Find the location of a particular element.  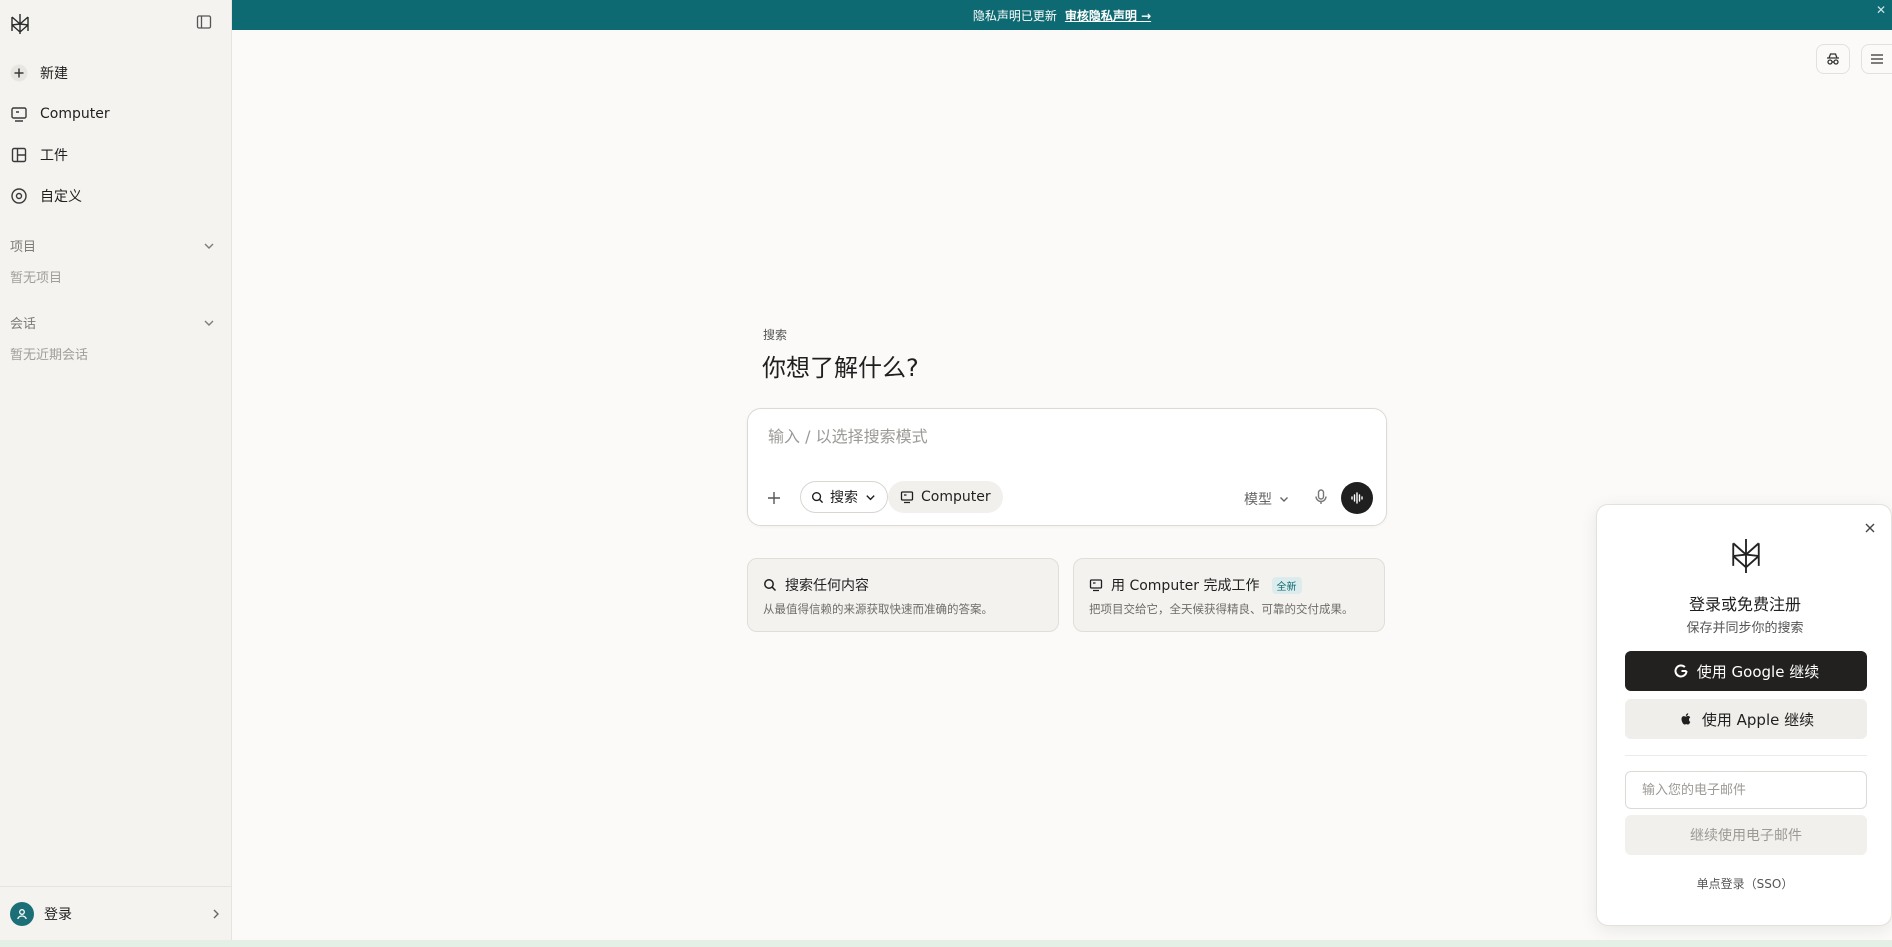

page-title: 你想了解什么? is located at coordinates (840, 368).